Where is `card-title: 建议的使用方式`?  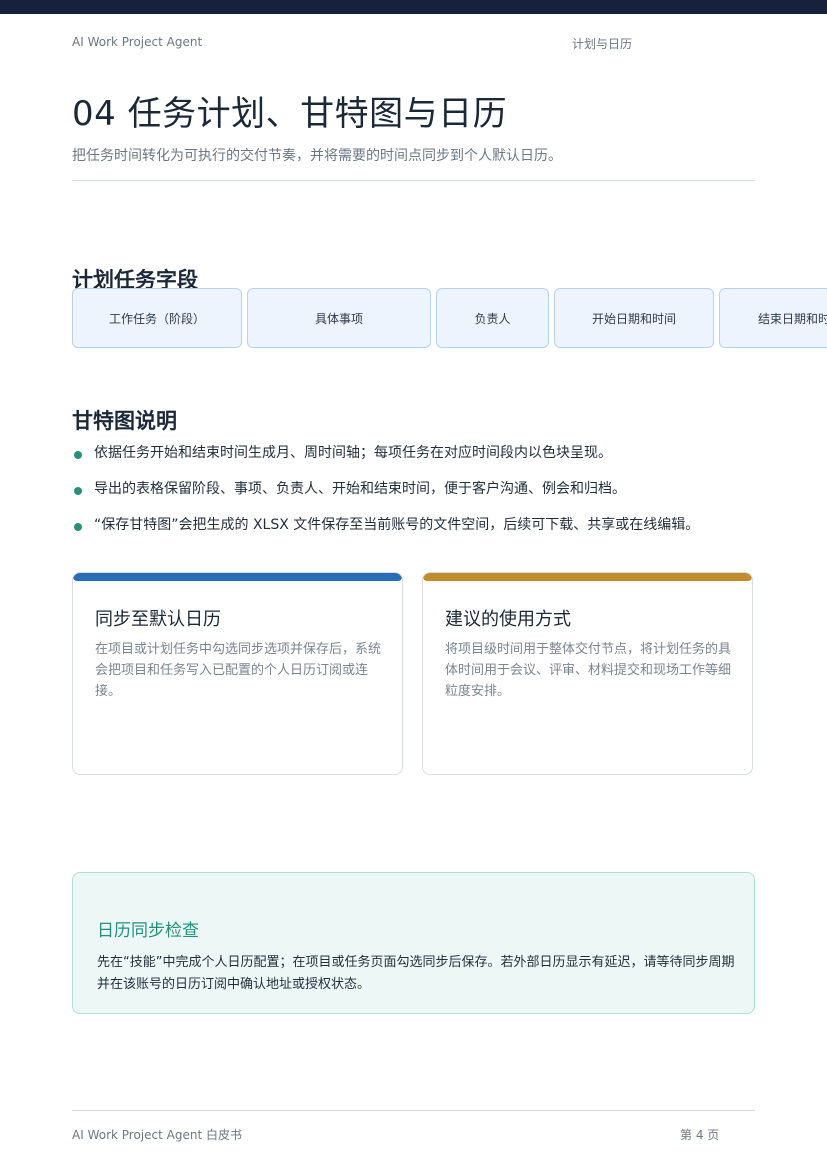
card-title: 建议的使用方式 is located at coordinates (508, 619).